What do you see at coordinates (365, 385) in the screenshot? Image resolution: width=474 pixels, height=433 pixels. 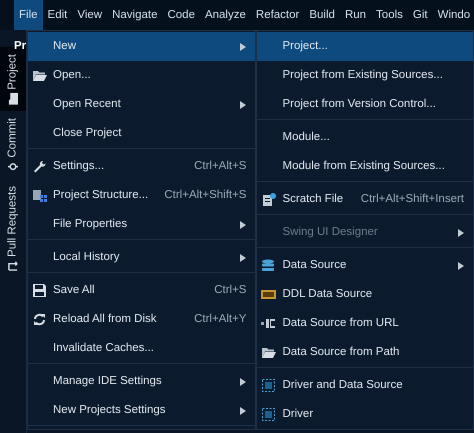 I see `menu-item: Driver and Data Source` at bounding box center [365, 385].